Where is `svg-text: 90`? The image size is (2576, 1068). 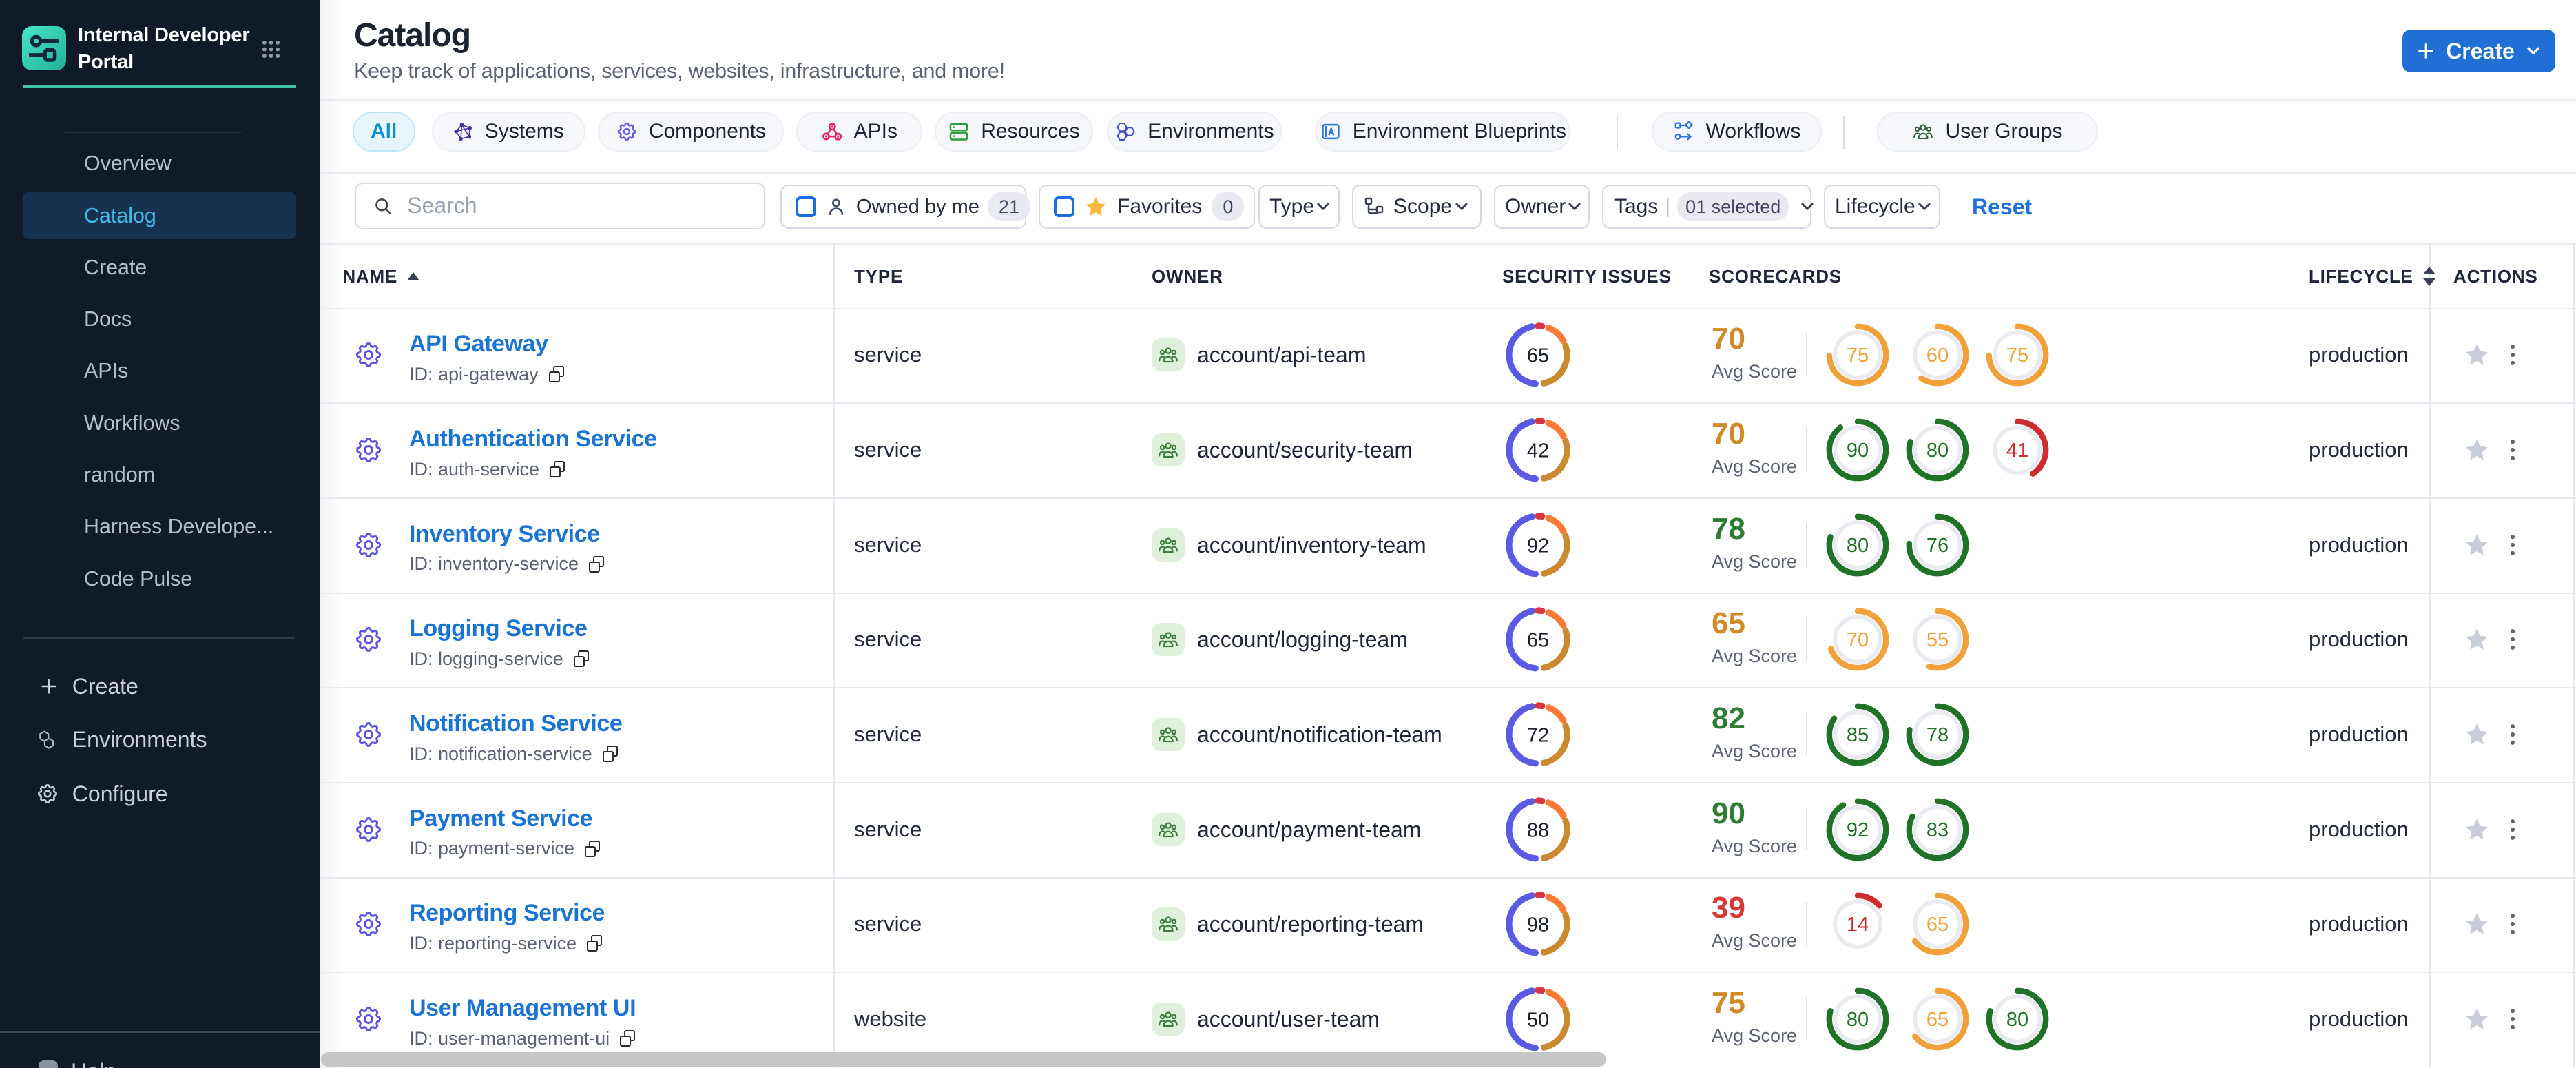 svg-text: 90 is located at coordinates (1858, 451).